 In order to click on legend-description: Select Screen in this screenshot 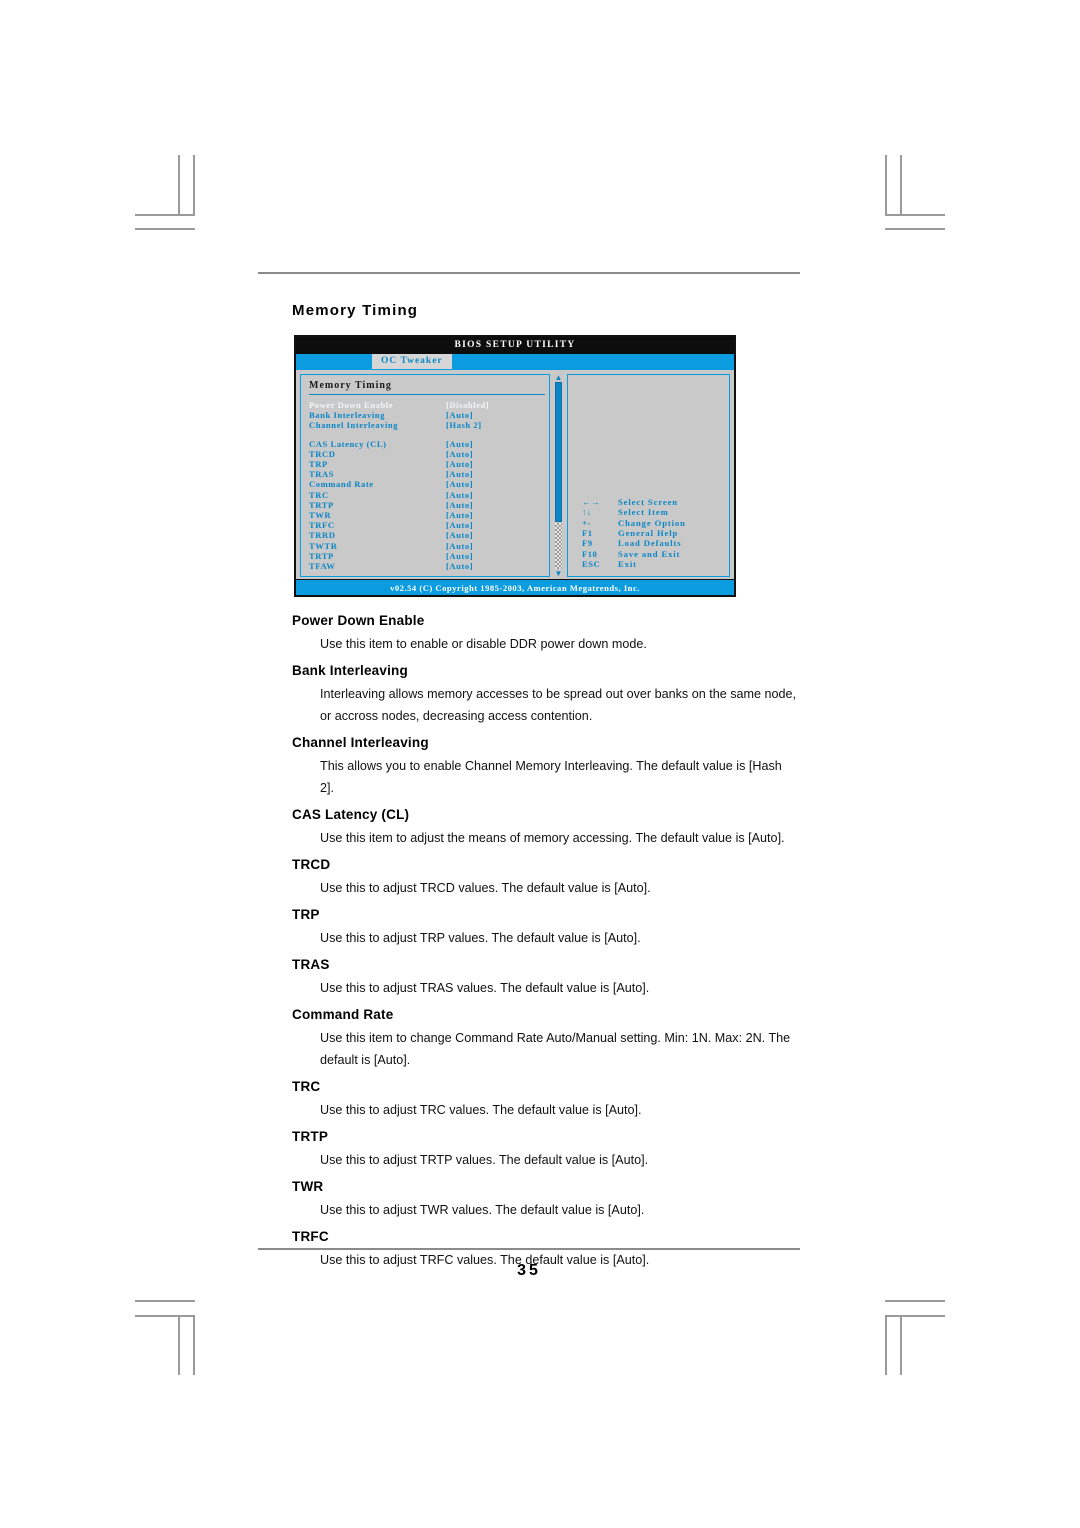, I will do `click(648, 502)`.